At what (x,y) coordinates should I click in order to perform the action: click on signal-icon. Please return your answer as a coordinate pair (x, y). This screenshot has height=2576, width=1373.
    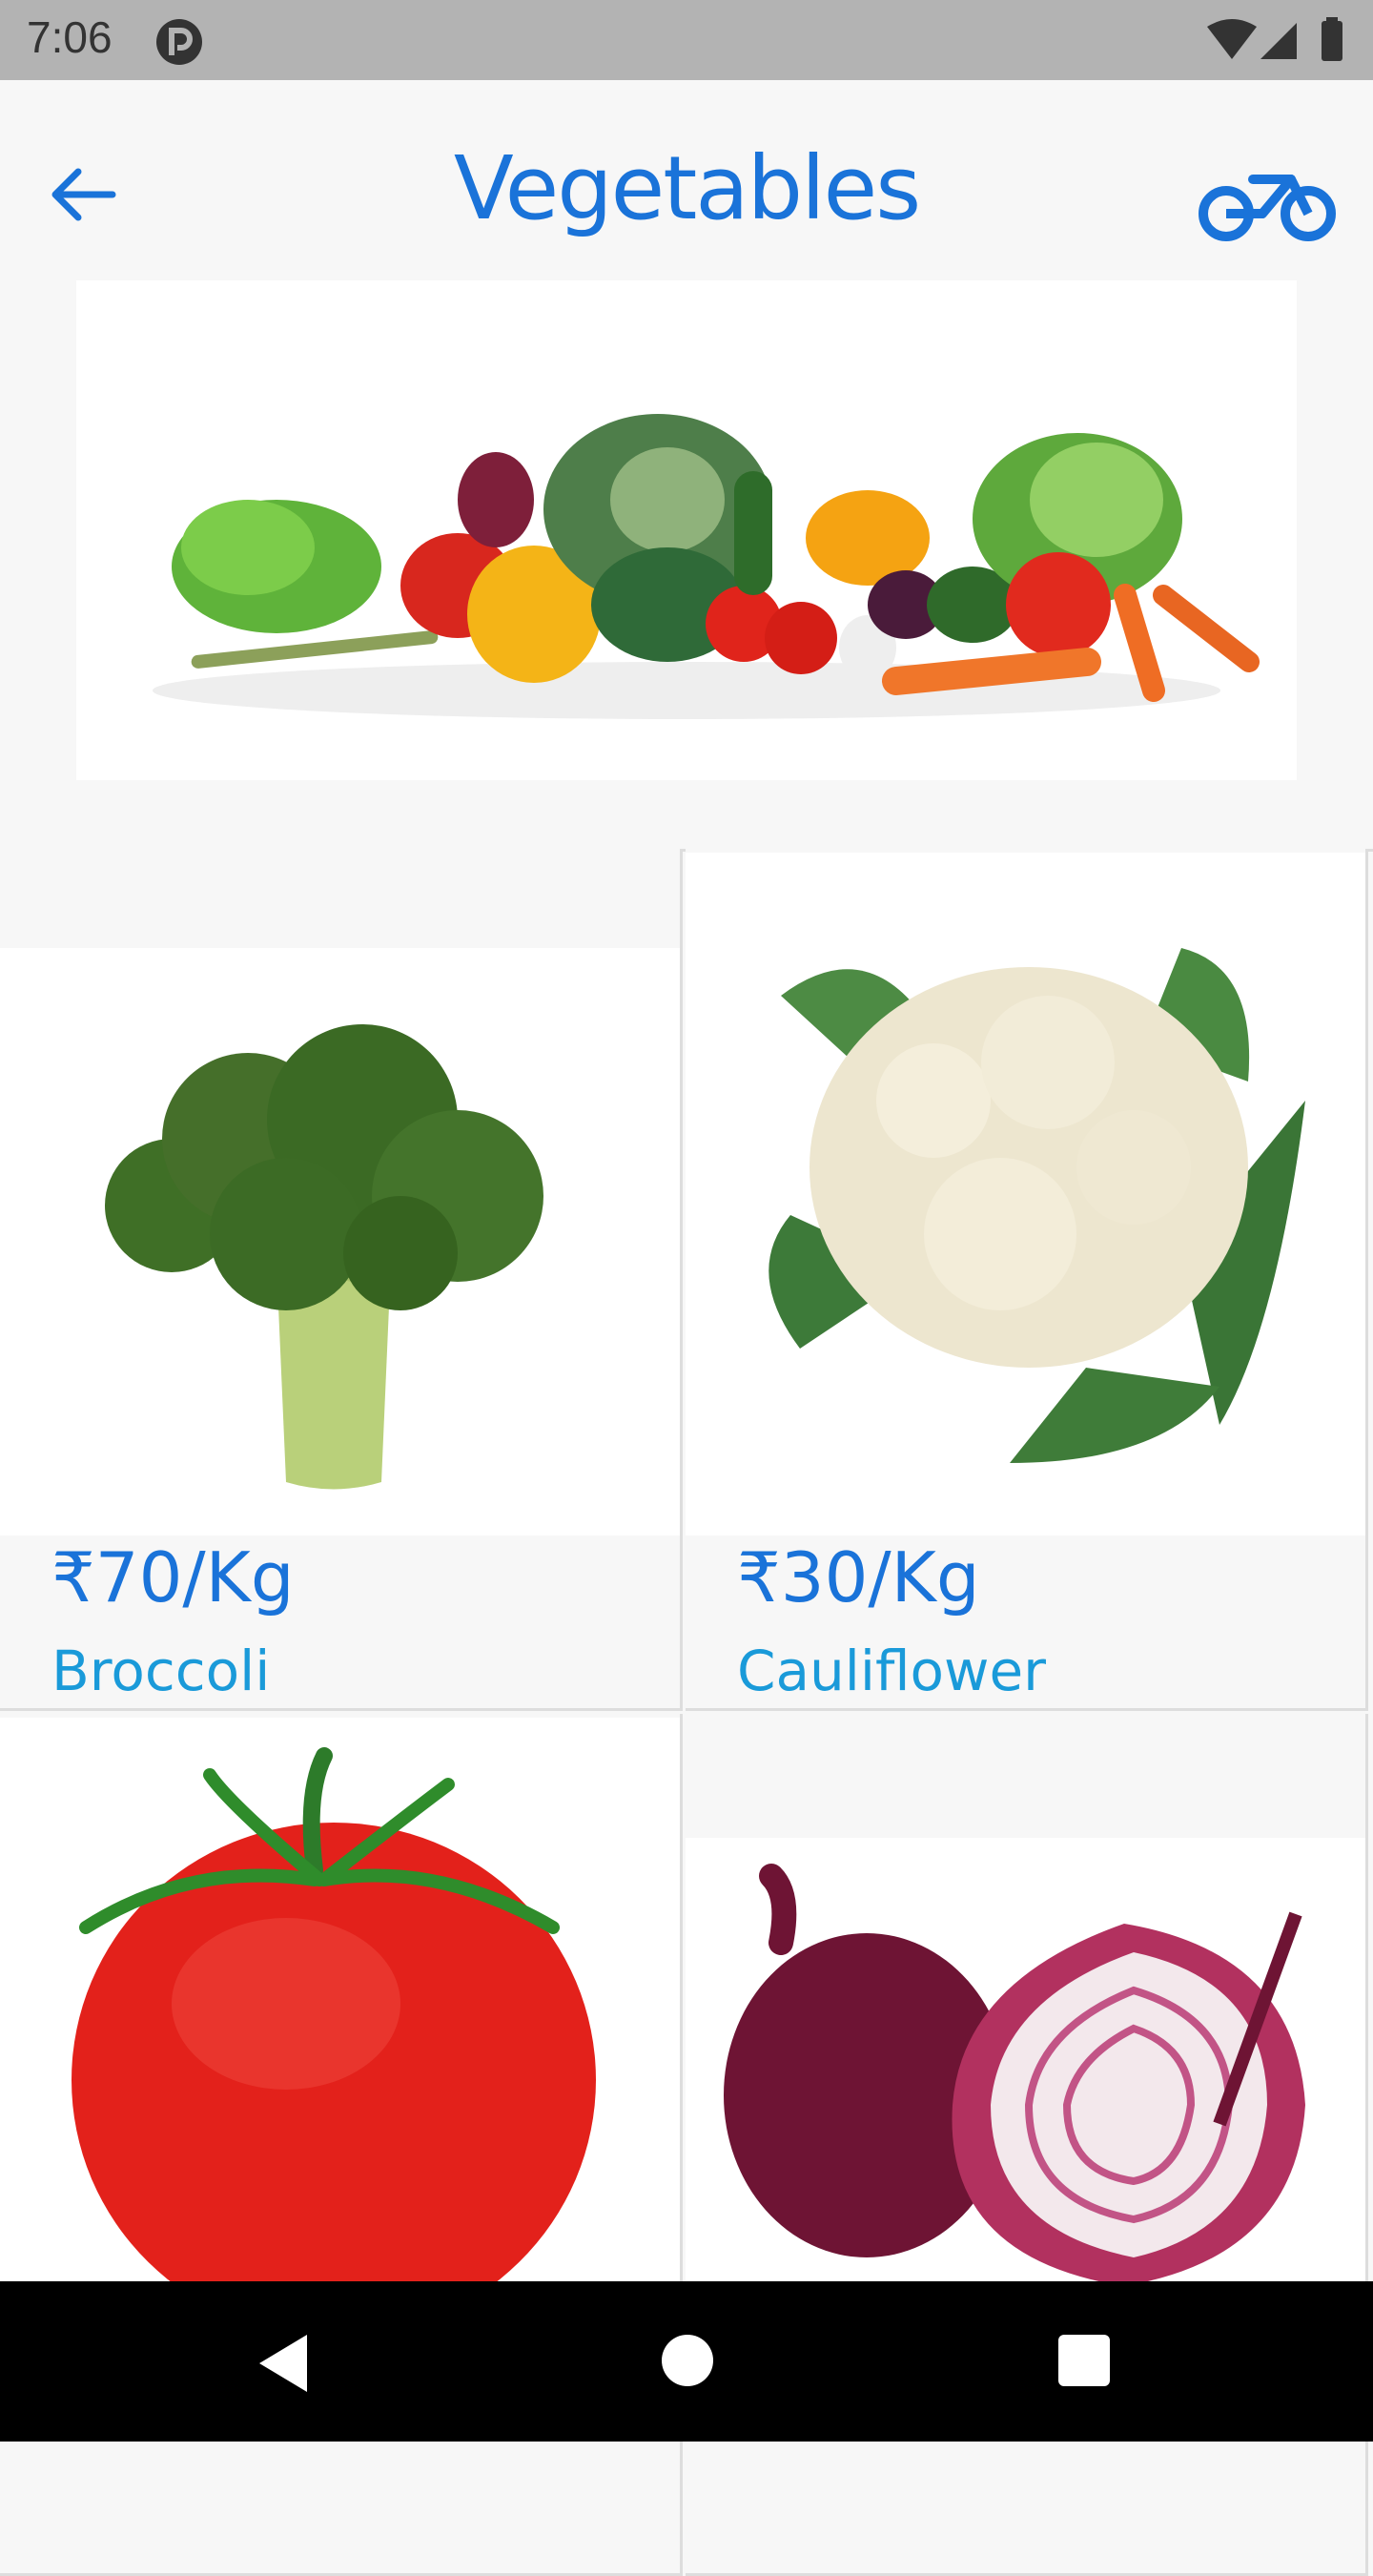
    Looking at the image, I should click on (1278, 41).